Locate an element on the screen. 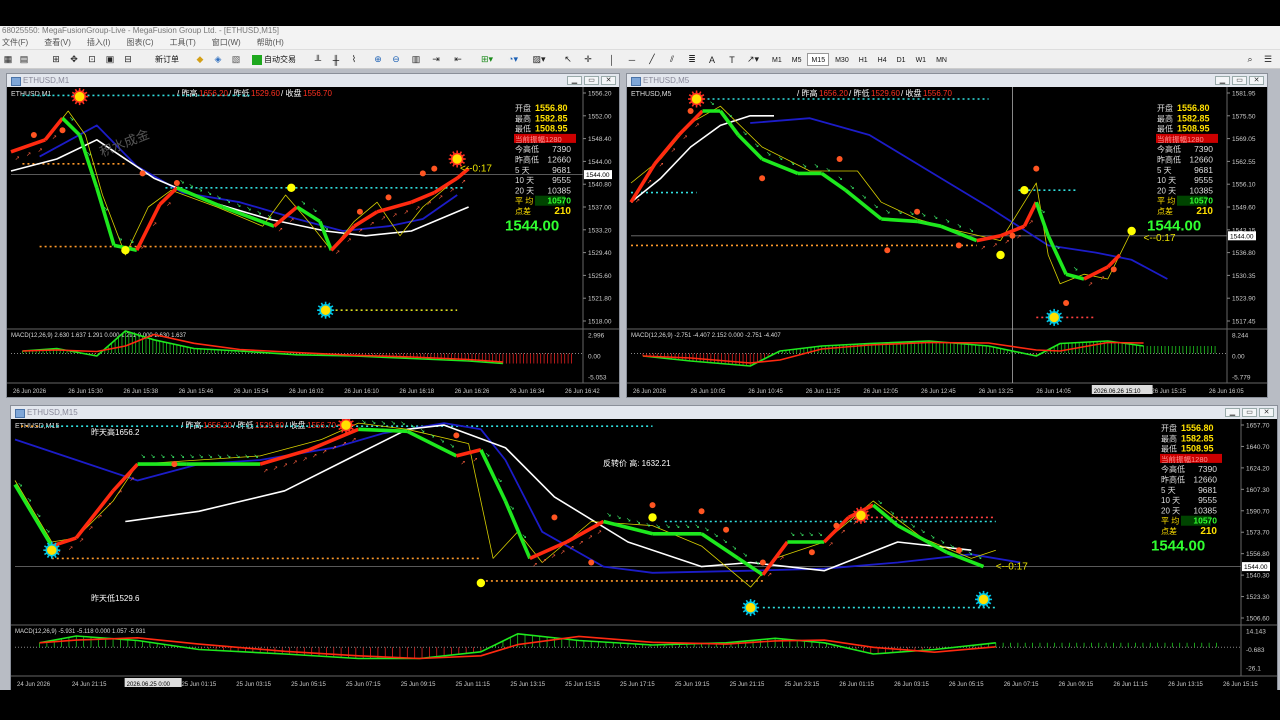 The width and height of the screenshot is (1280, 720). community-icon: ☰ is located at coordinates (1268, 59).